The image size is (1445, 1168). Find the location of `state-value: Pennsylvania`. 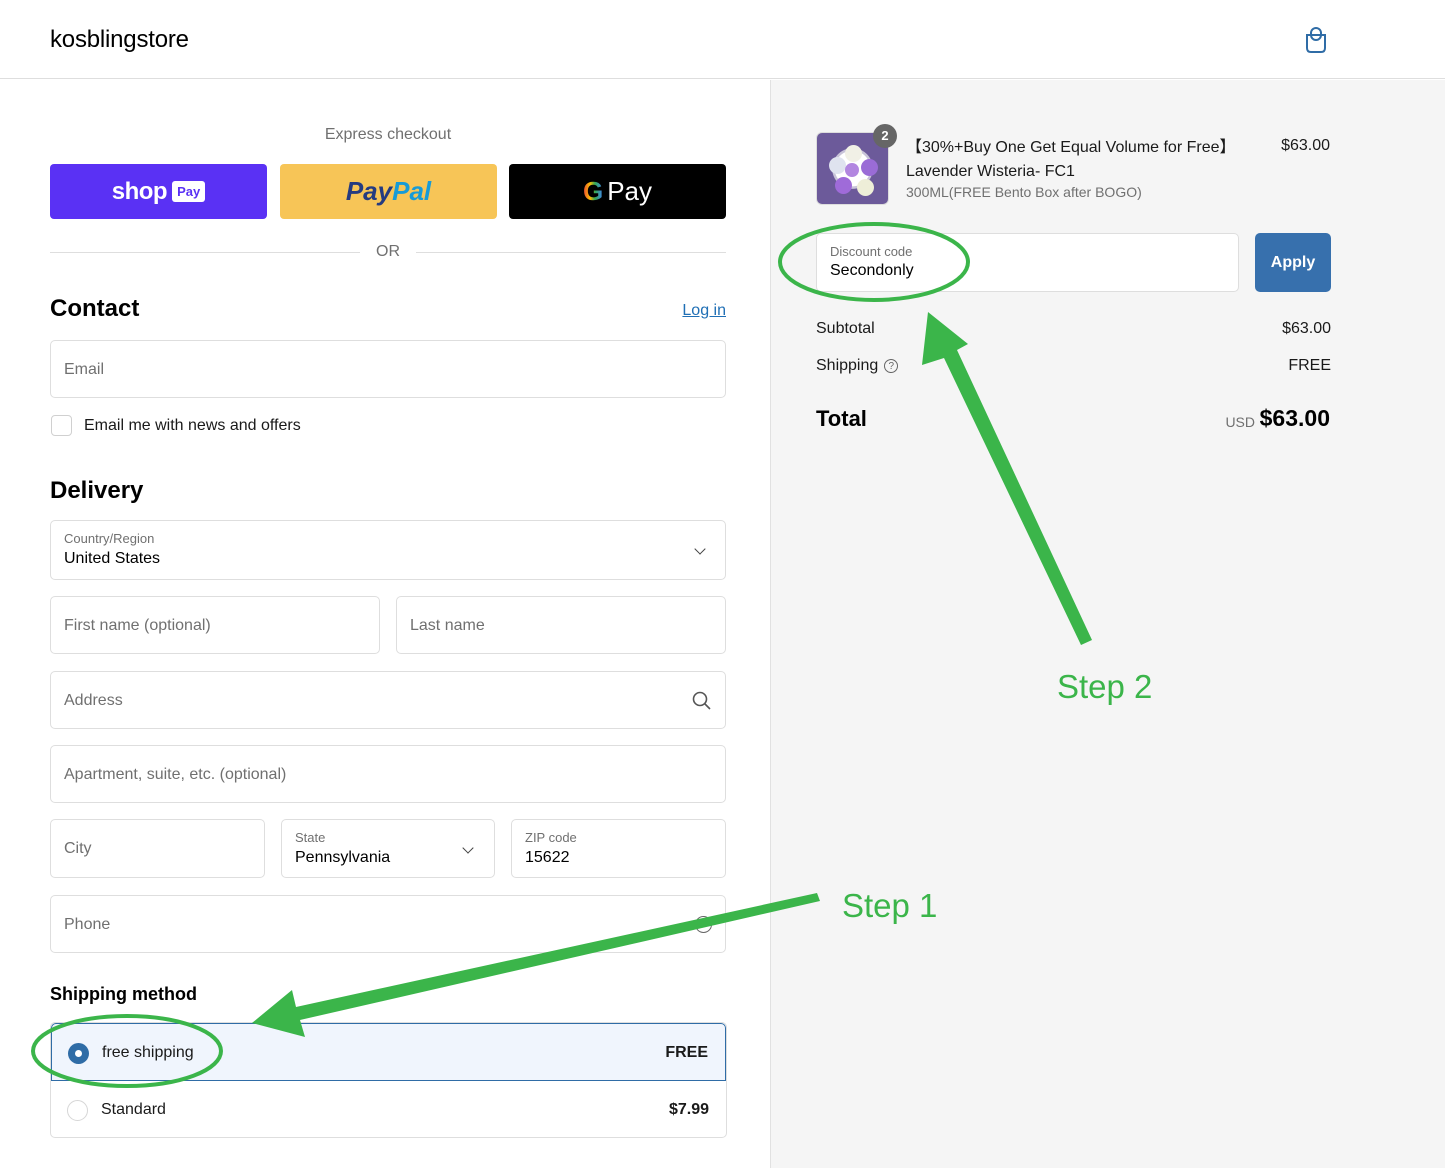

state-value: Pennsylvania is located at coordinates (343, 857).